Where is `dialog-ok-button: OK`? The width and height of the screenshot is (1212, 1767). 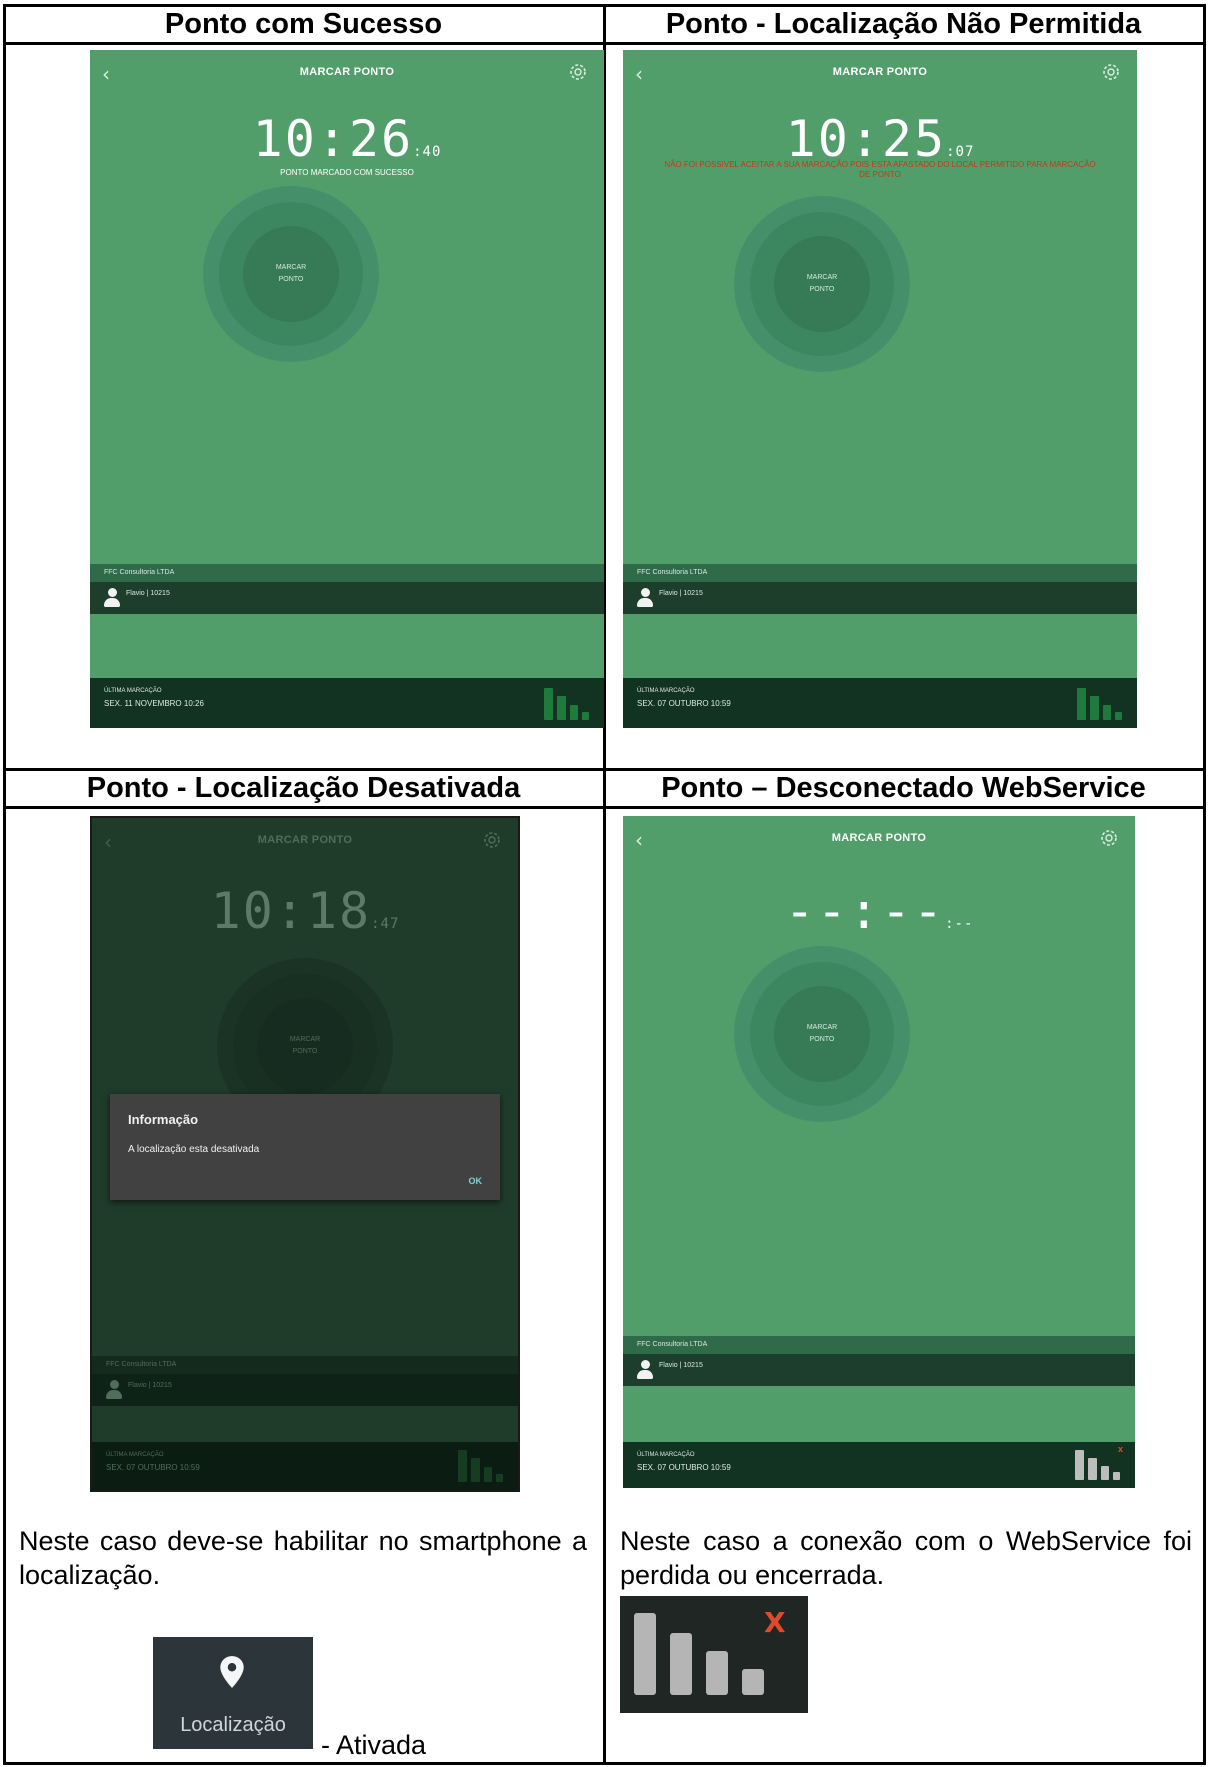
dialog-ok-button: OK is located at coordinates (476, 1181).